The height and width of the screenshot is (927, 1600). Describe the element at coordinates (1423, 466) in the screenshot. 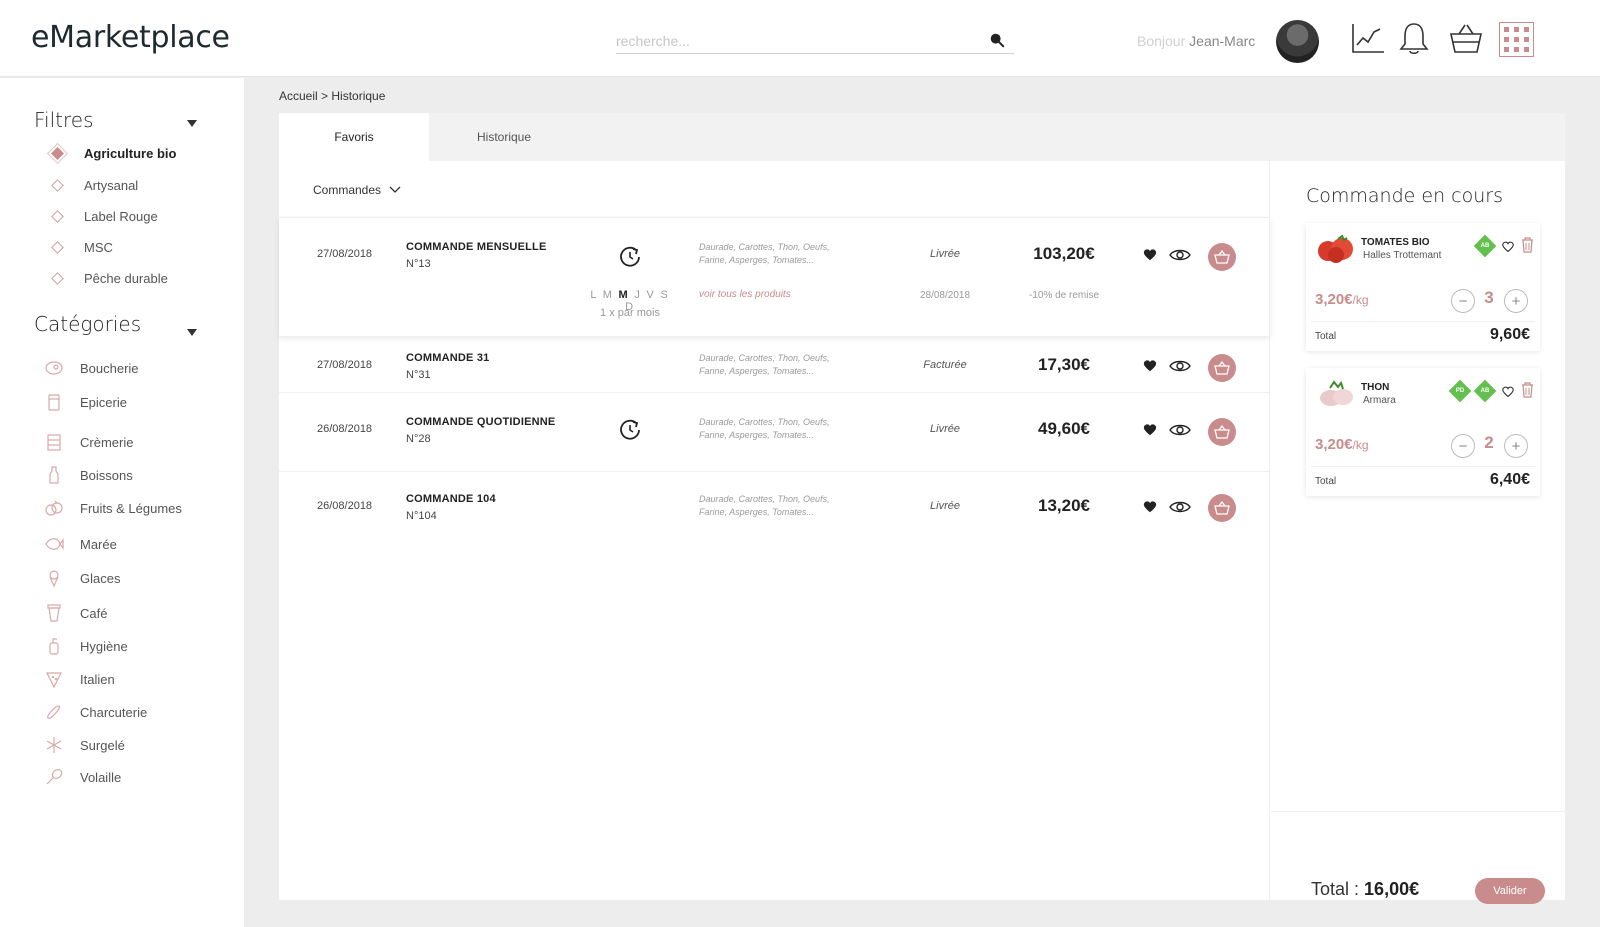

I see `divider` at that location.